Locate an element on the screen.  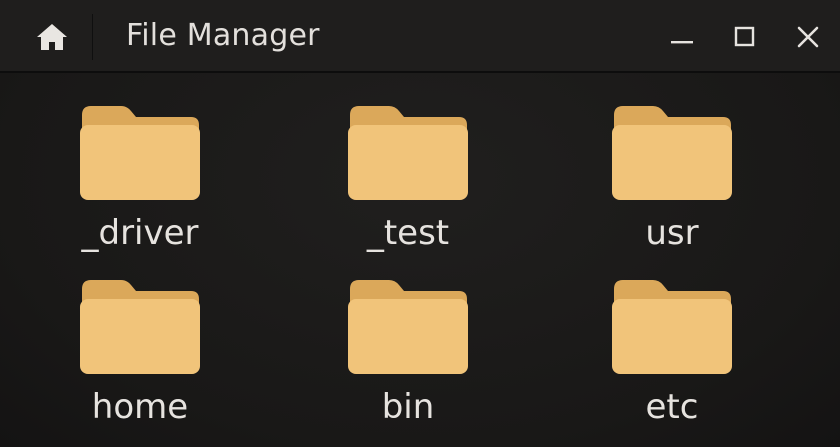
folder-item-etc: etc is located at coordinates (672, 352).